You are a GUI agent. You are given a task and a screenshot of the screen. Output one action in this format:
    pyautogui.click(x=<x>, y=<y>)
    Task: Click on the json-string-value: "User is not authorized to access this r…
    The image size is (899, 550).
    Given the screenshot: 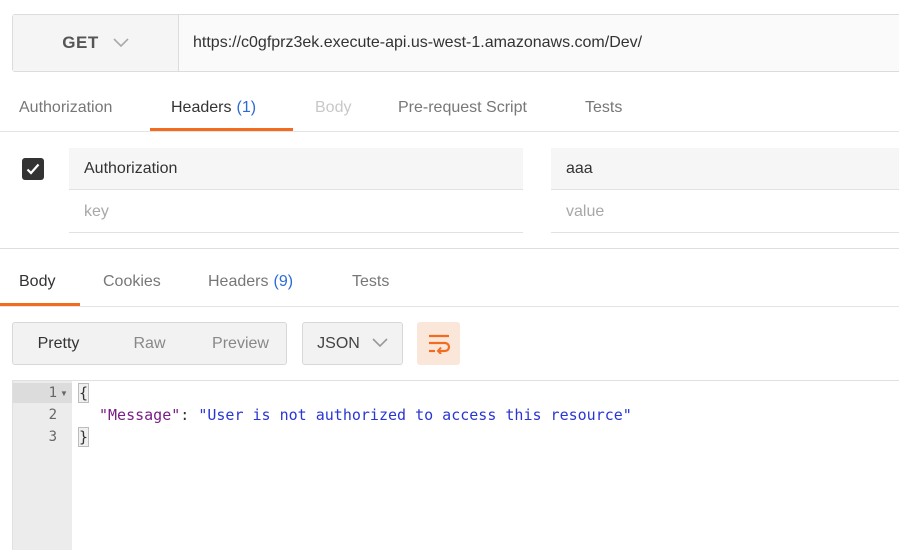 What is the action you would take?
    pyautogui.click(x=415, y=415)
    